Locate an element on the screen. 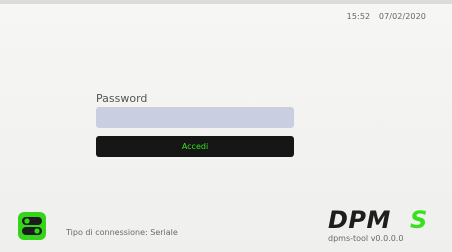 The width and height of the screenshot is (452, 252). dpms-logo: DPM S is located at coordinates (377, 219).